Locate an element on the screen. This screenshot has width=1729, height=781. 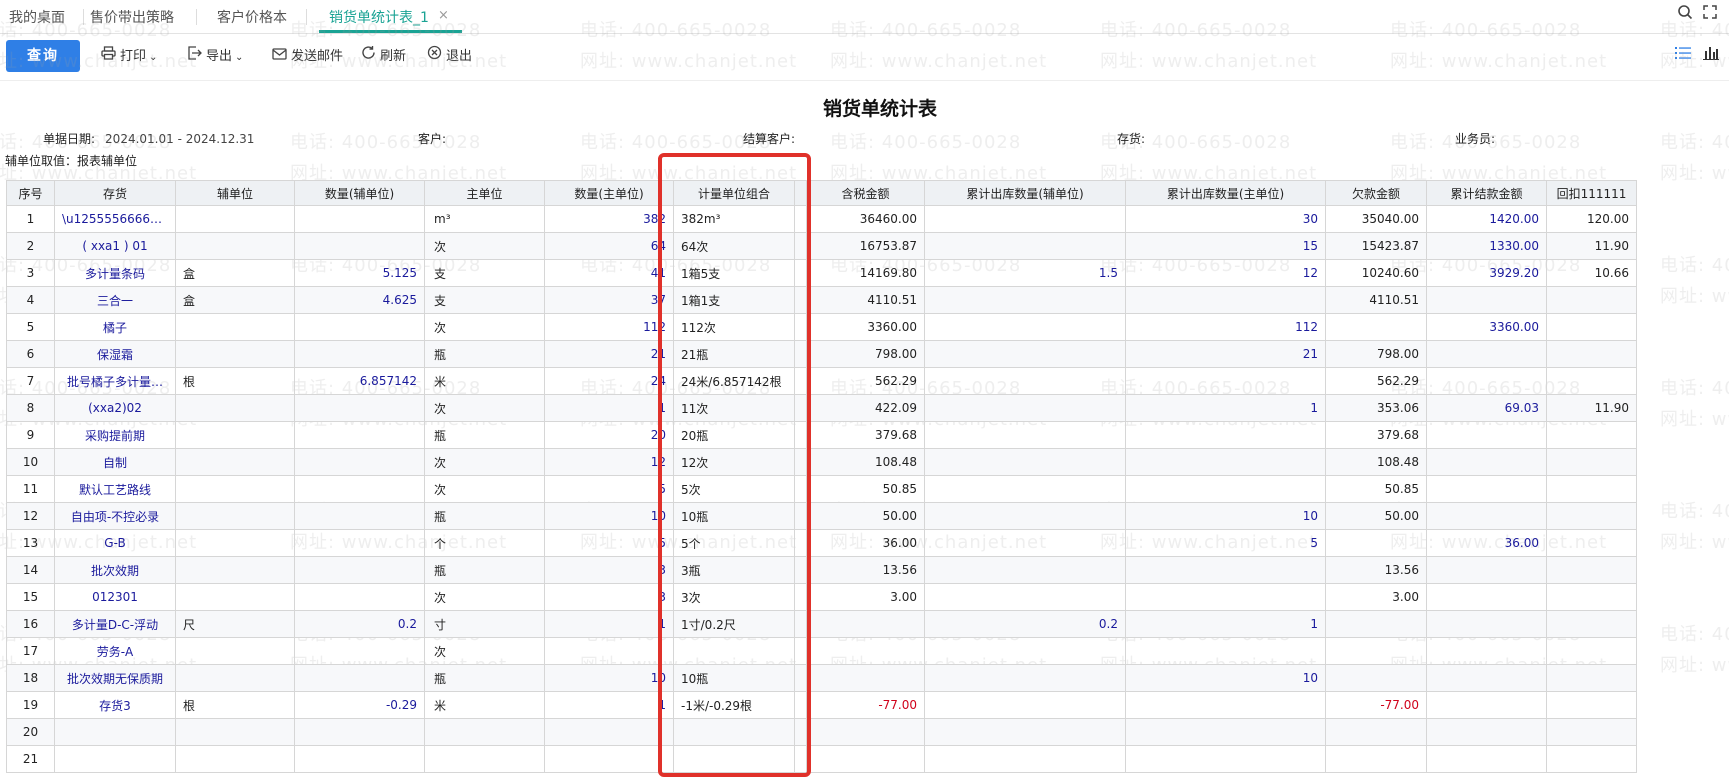
table-row: 11 默认工艺路线 次 5 5次 50.85 50.85 is located at coordinates (821, 489).